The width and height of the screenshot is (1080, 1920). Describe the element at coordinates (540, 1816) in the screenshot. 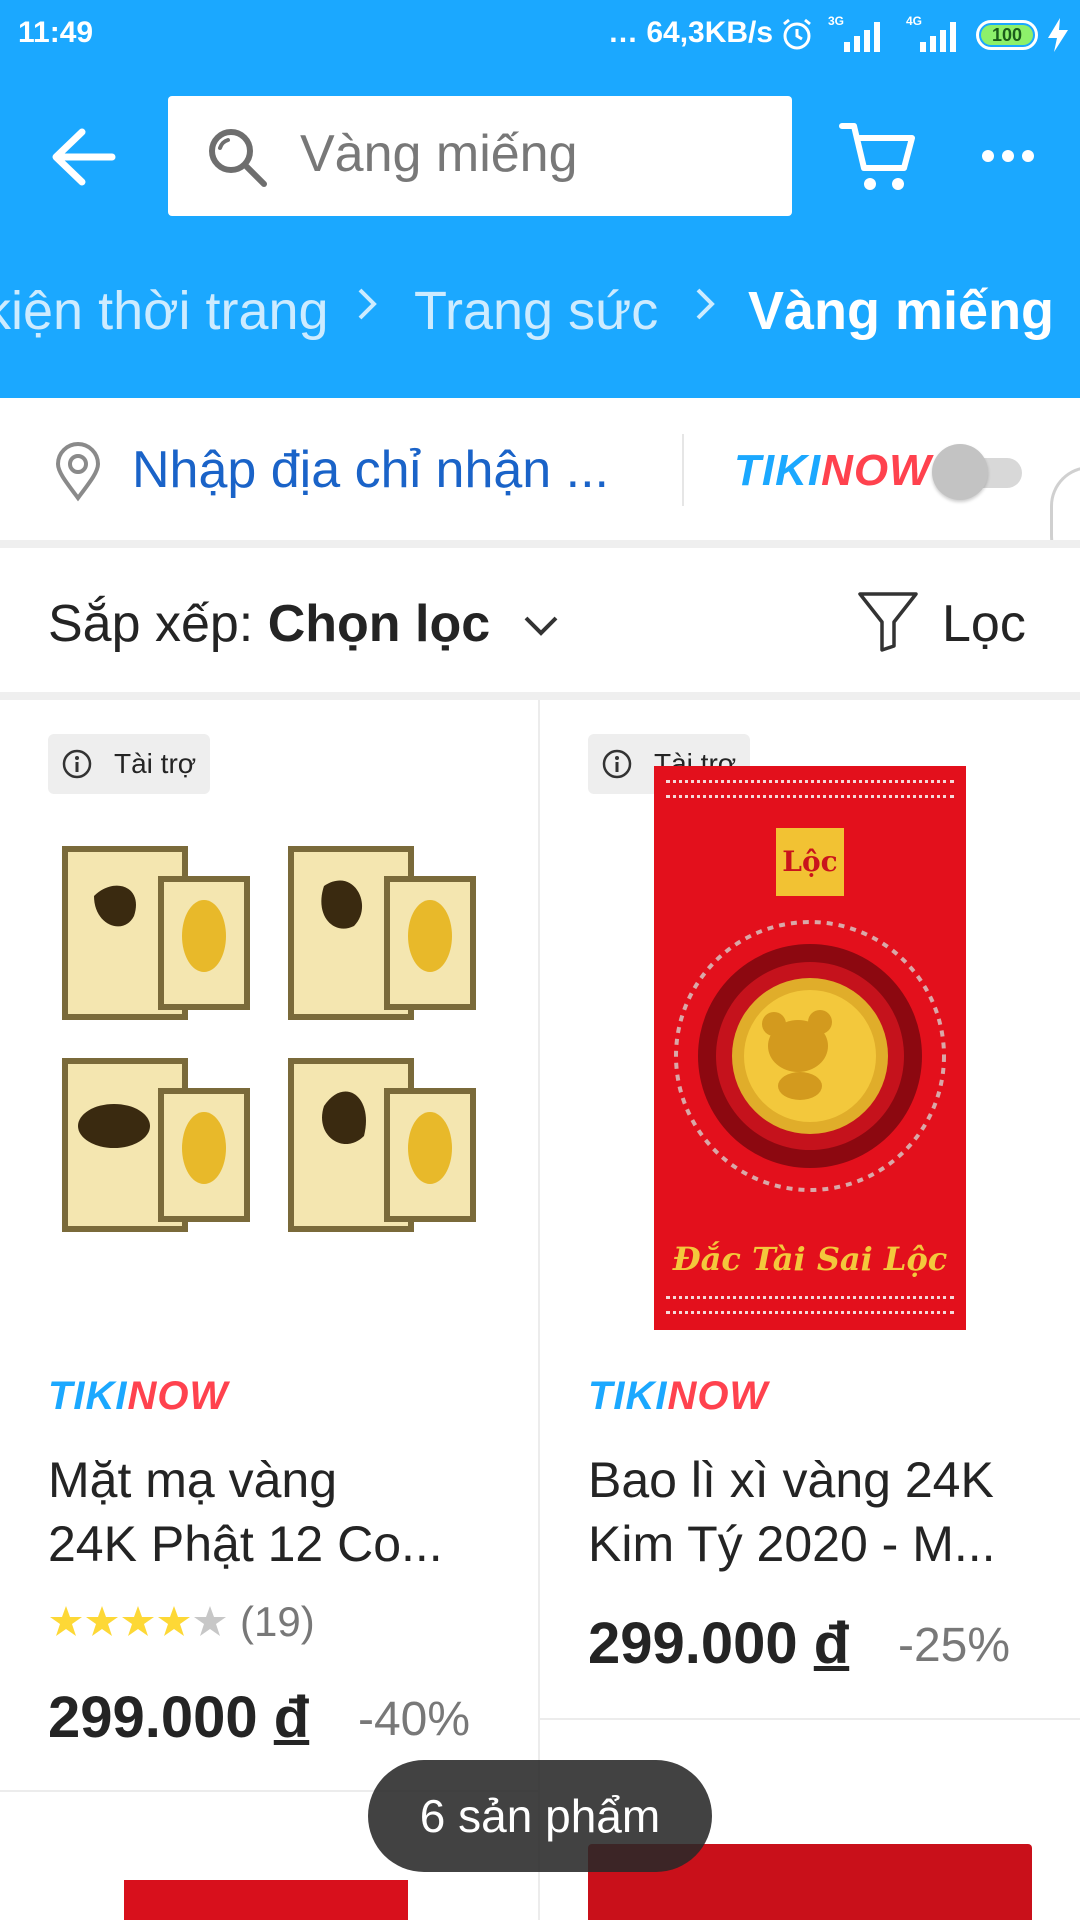

I see `result-count-toast: 6 sản phẩm` at that location.